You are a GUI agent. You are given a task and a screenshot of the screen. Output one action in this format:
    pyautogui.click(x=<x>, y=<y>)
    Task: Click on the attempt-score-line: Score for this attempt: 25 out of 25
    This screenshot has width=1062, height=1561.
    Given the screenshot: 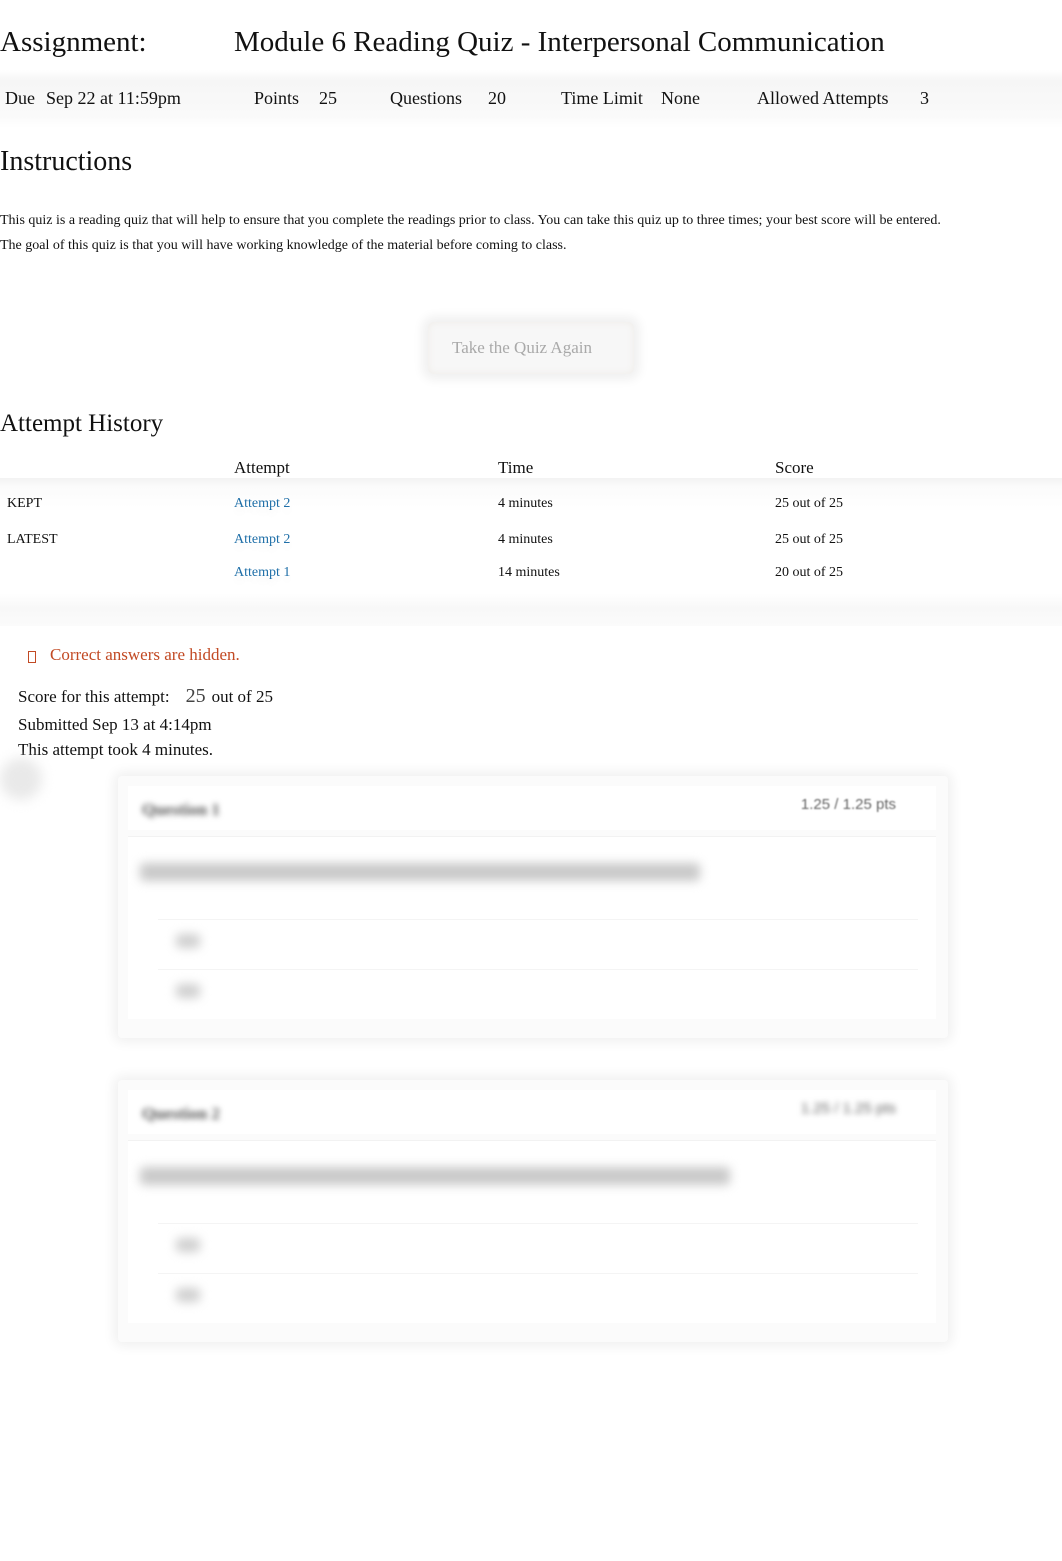 What is the action you would take?
    pyautogui.click(x=145, y=696)
    